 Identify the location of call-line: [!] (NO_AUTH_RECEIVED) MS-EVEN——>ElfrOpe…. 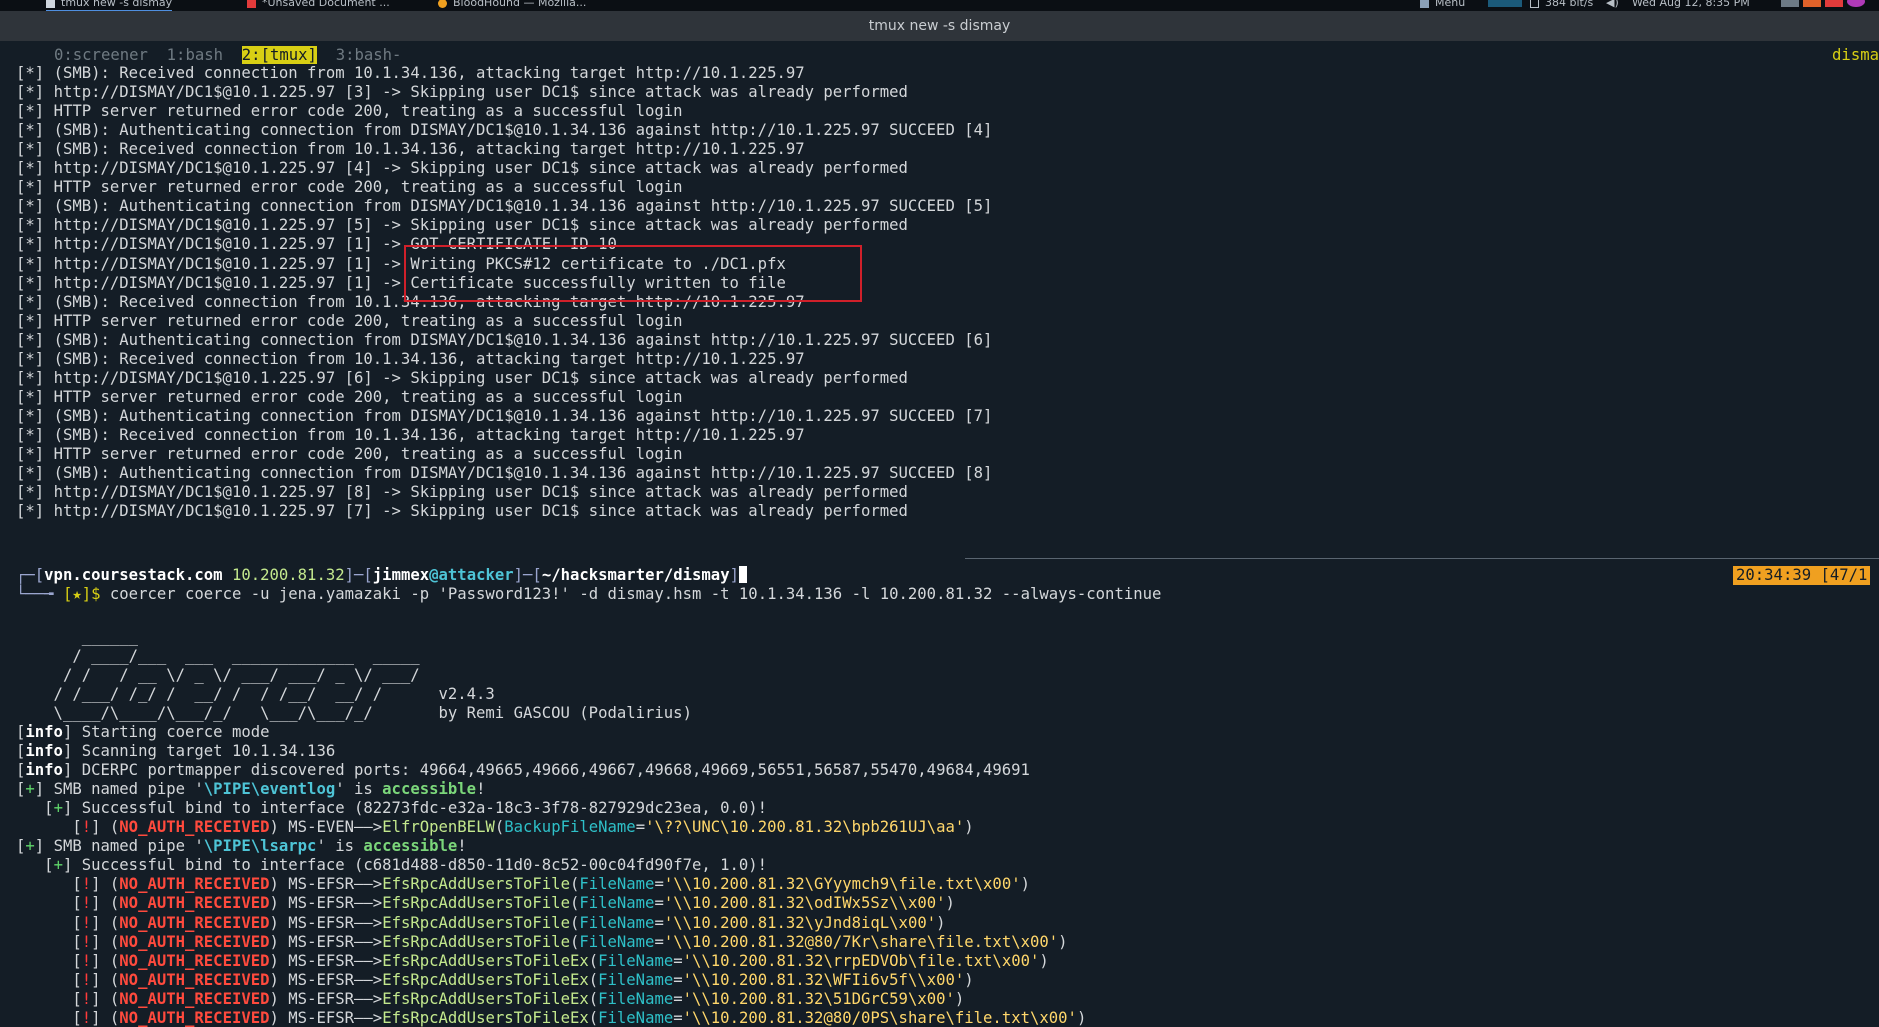
(523, 827).